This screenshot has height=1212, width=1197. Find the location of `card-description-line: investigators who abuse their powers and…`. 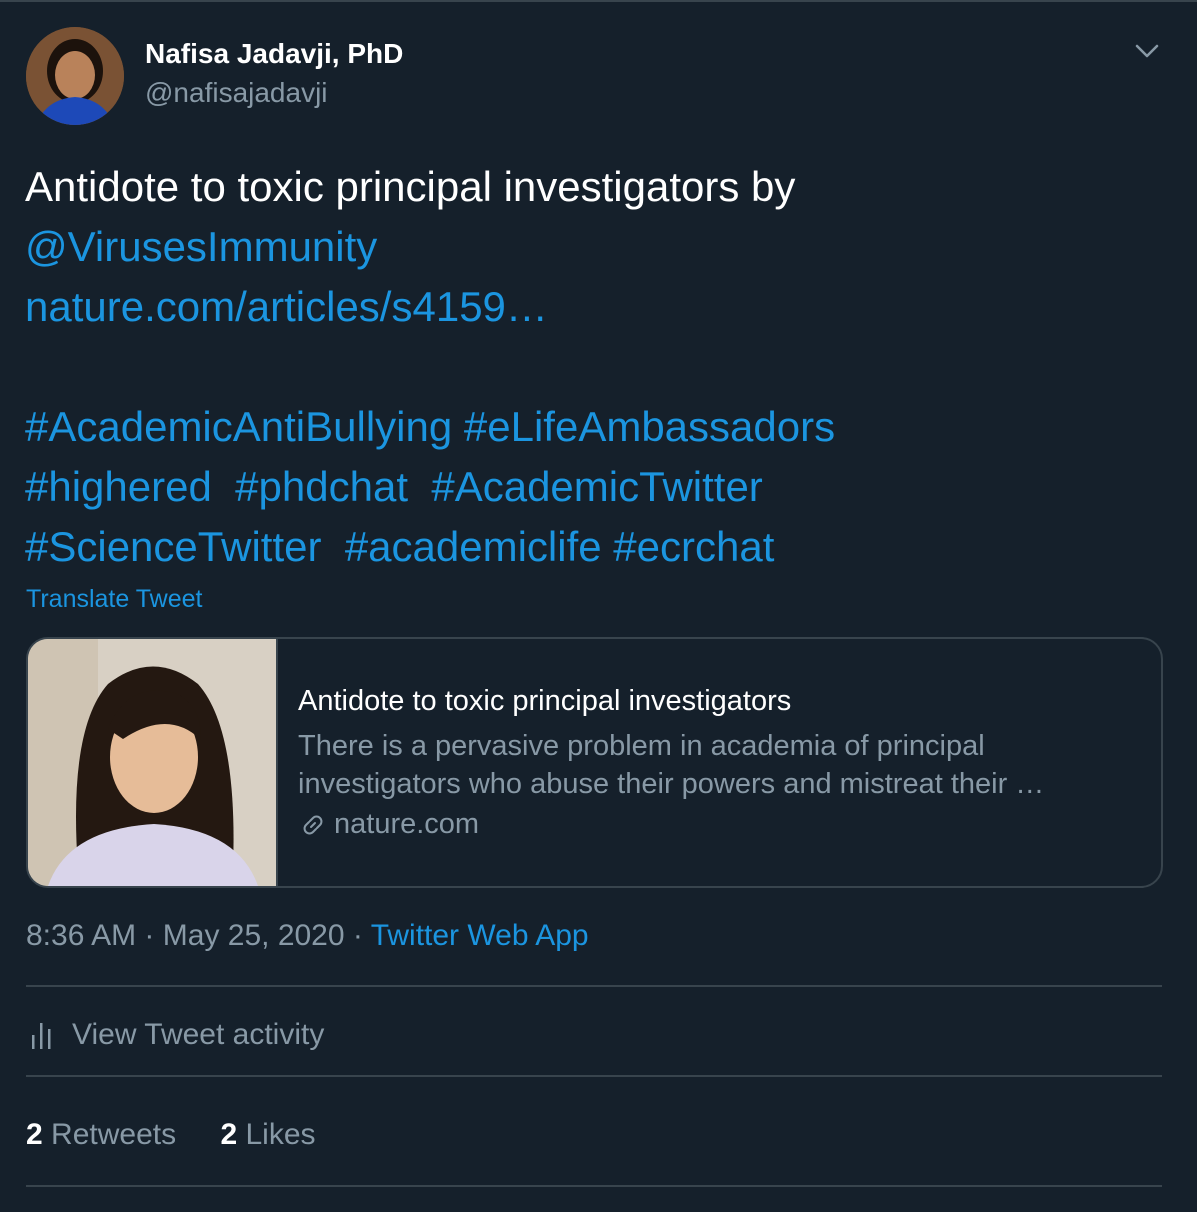

card-description-line: investigators who abuse their powers and… is located at coordinates (671, 784).